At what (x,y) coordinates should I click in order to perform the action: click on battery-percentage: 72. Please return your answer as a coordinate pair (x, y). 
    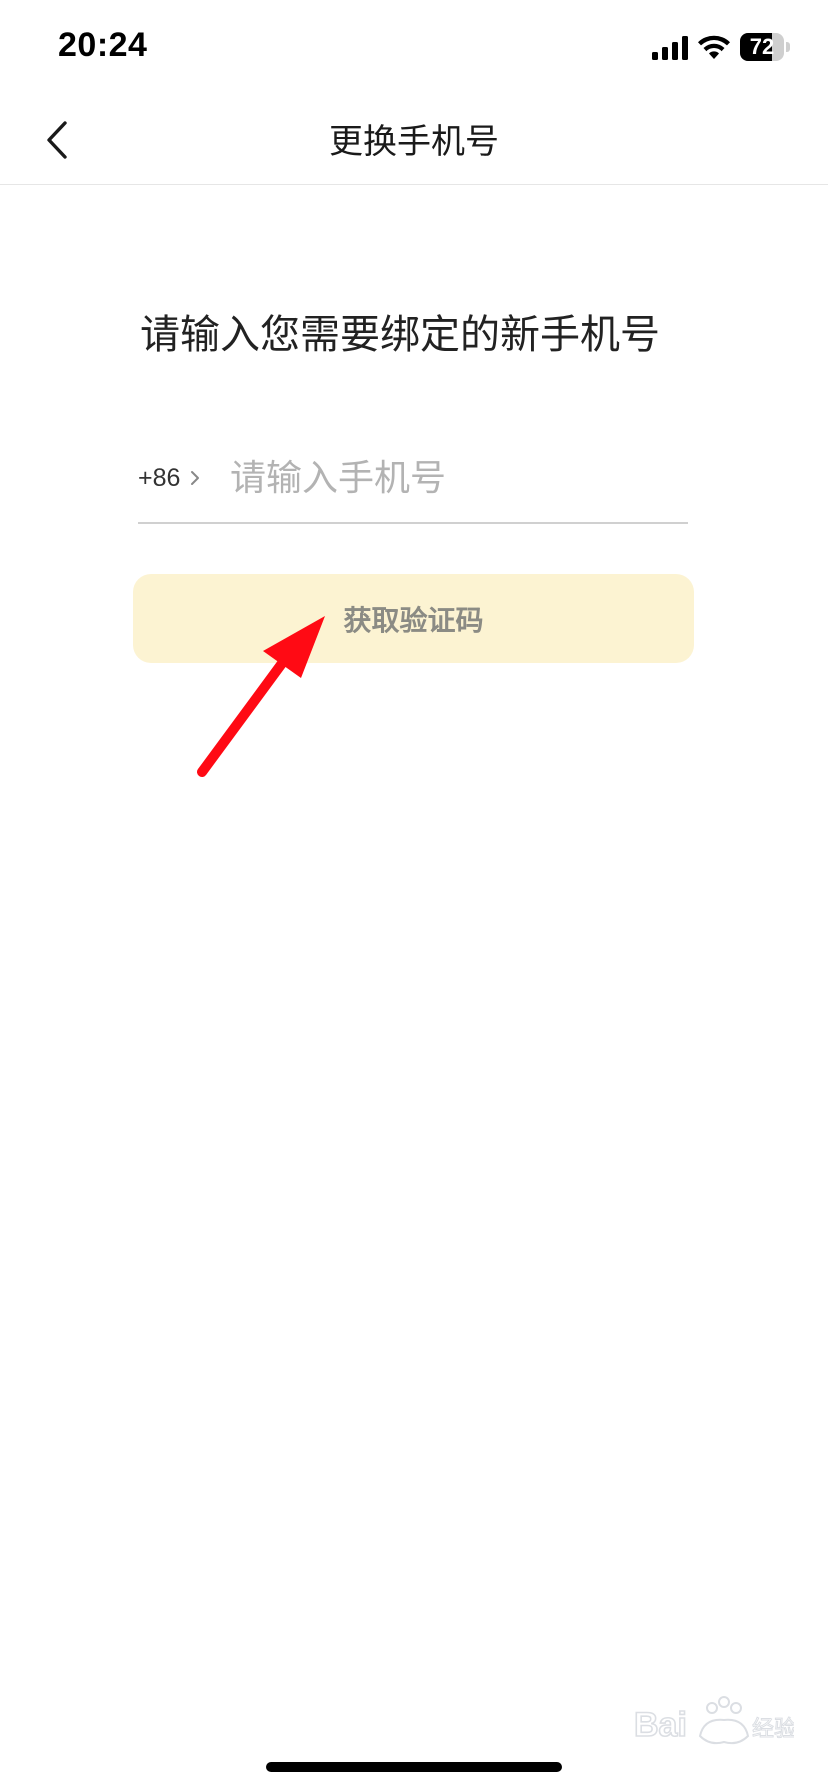
    Looking at the image, I should click on (762, 46).